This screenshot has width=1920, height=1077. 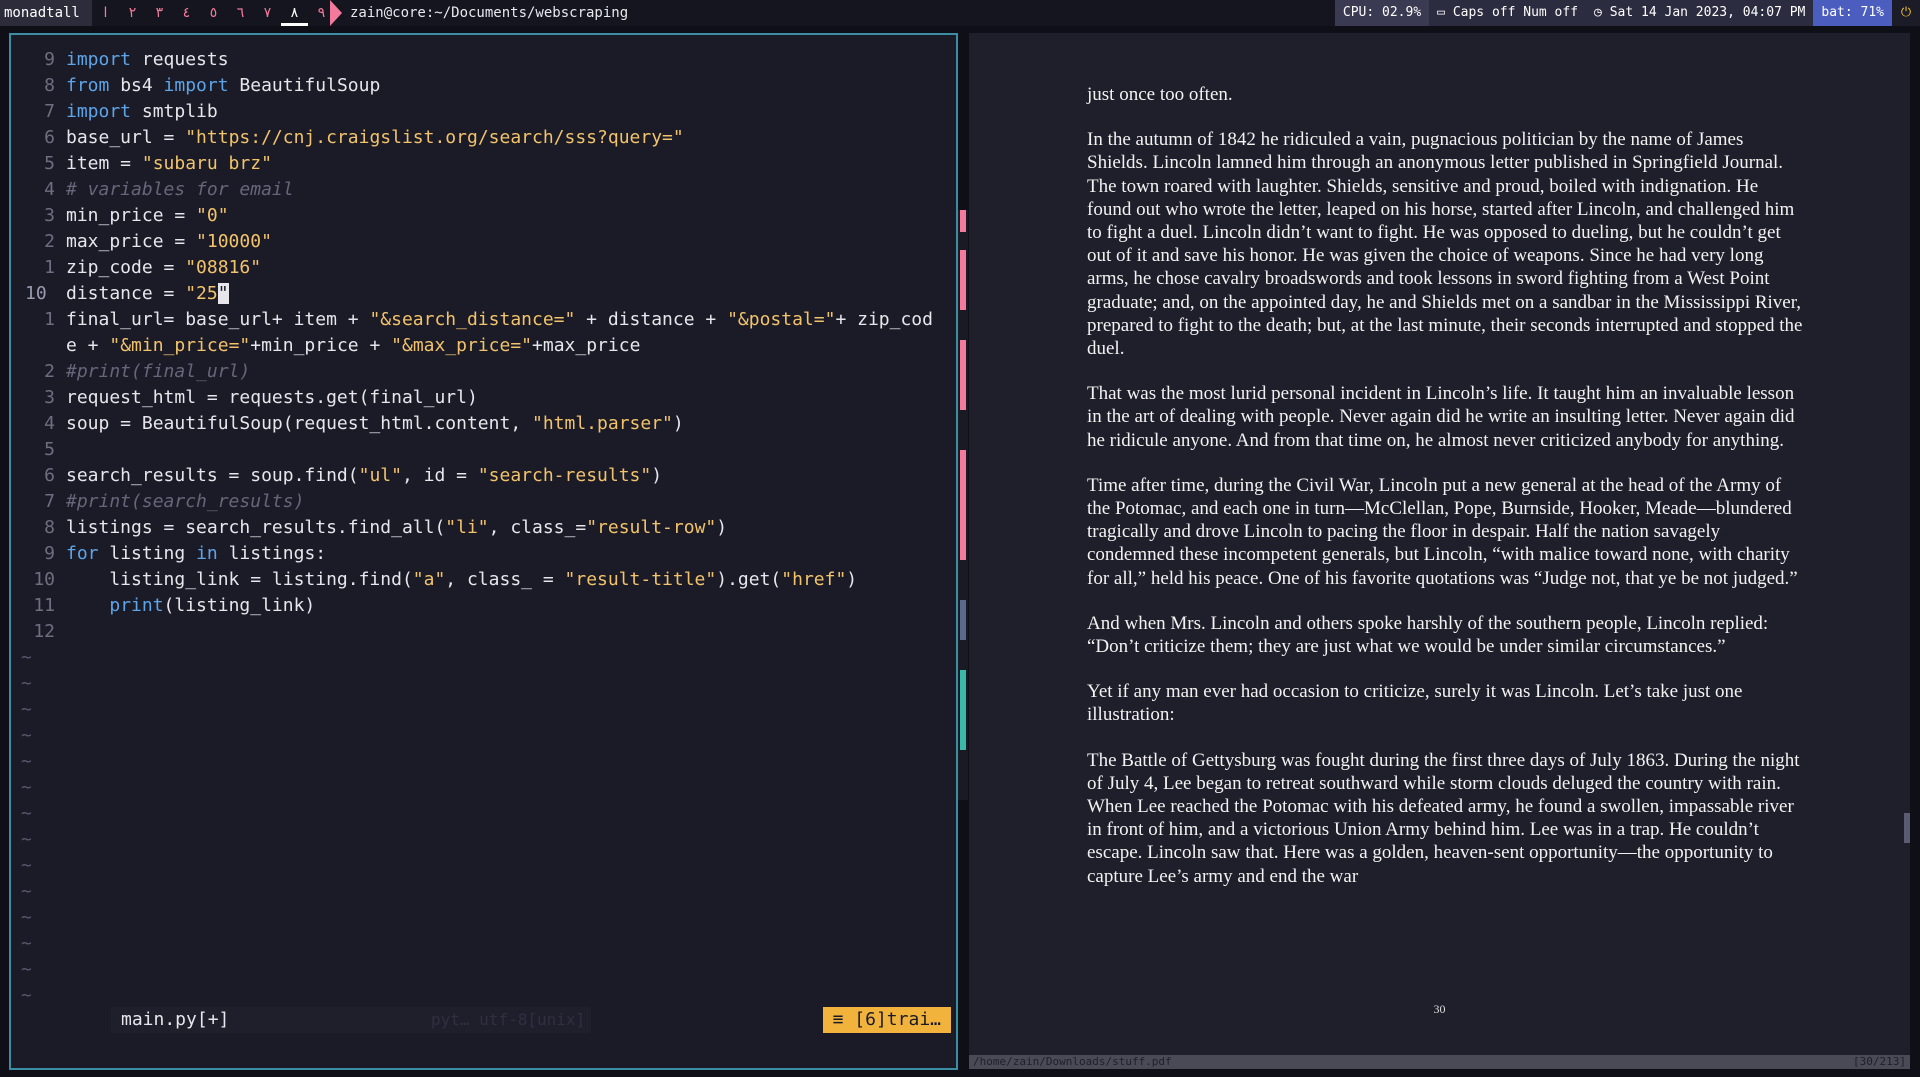 I want to click on workspace-1: ا, so click(x=105, y=13).